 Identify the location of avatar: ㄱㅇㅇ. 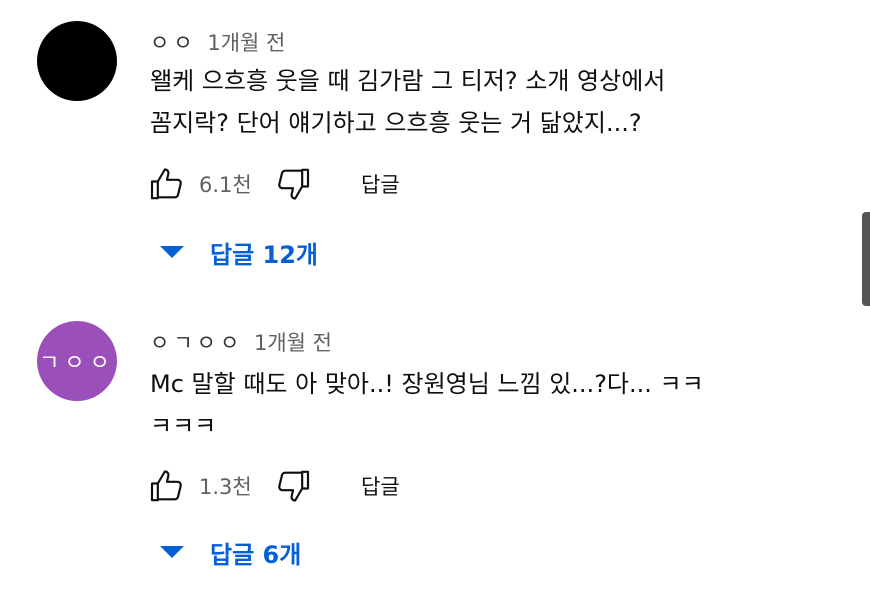
(77, 361).